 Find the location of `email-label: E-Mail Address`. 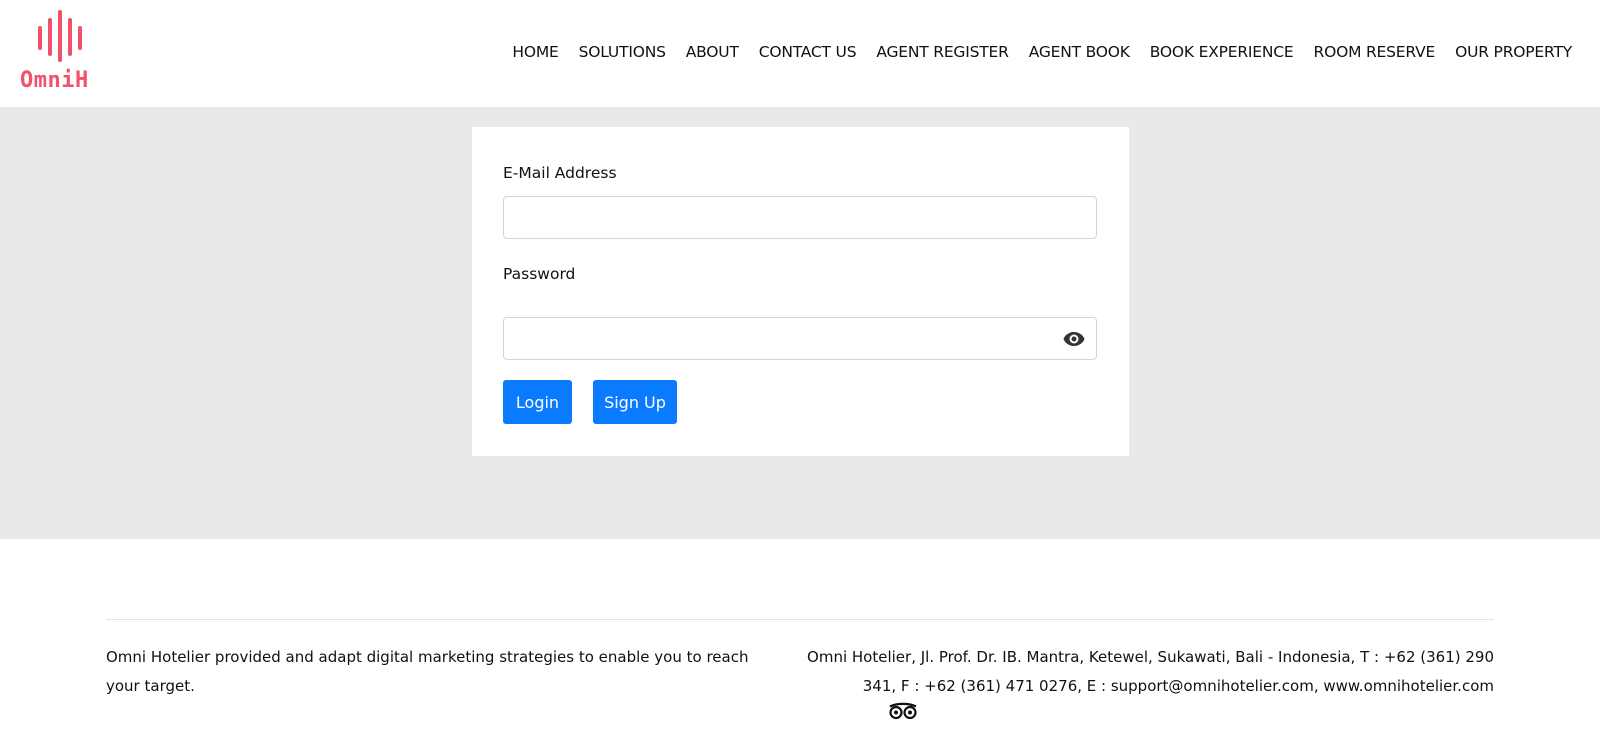

email-label: E-Mail Address is located at coordinates (560, 173).